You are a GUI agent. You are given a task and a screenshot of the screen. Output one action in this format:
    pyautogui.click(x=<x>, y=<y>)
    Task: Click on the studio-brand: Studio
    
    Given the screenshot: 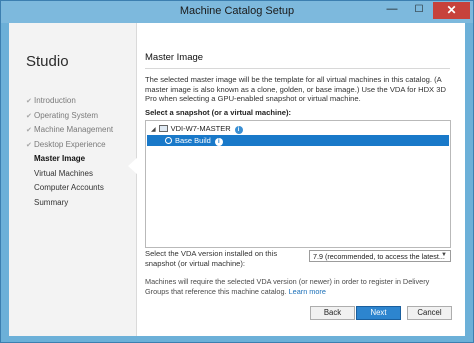 What is the action you would take?
    pyautogui.click(x=47, y=61)
    